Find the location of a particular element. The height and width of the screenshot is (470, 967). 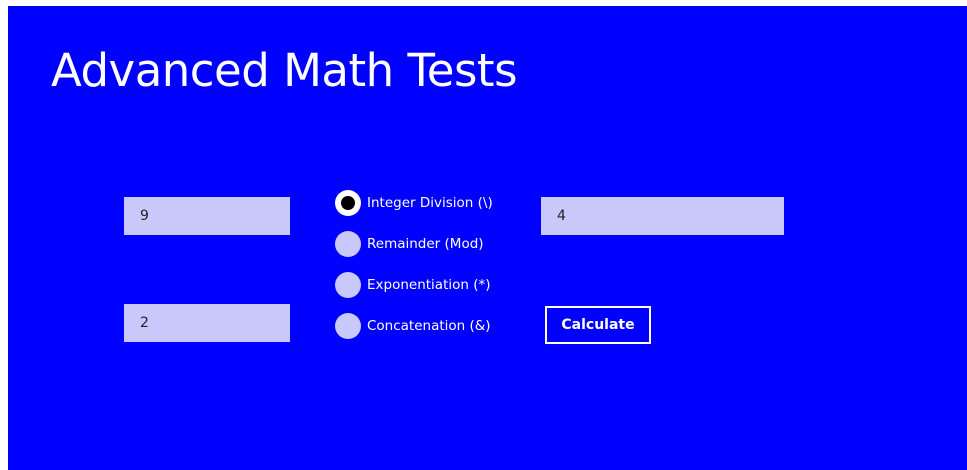

radio-option-remainder: Remainder (Mod) is located at coordinates (409, 244).